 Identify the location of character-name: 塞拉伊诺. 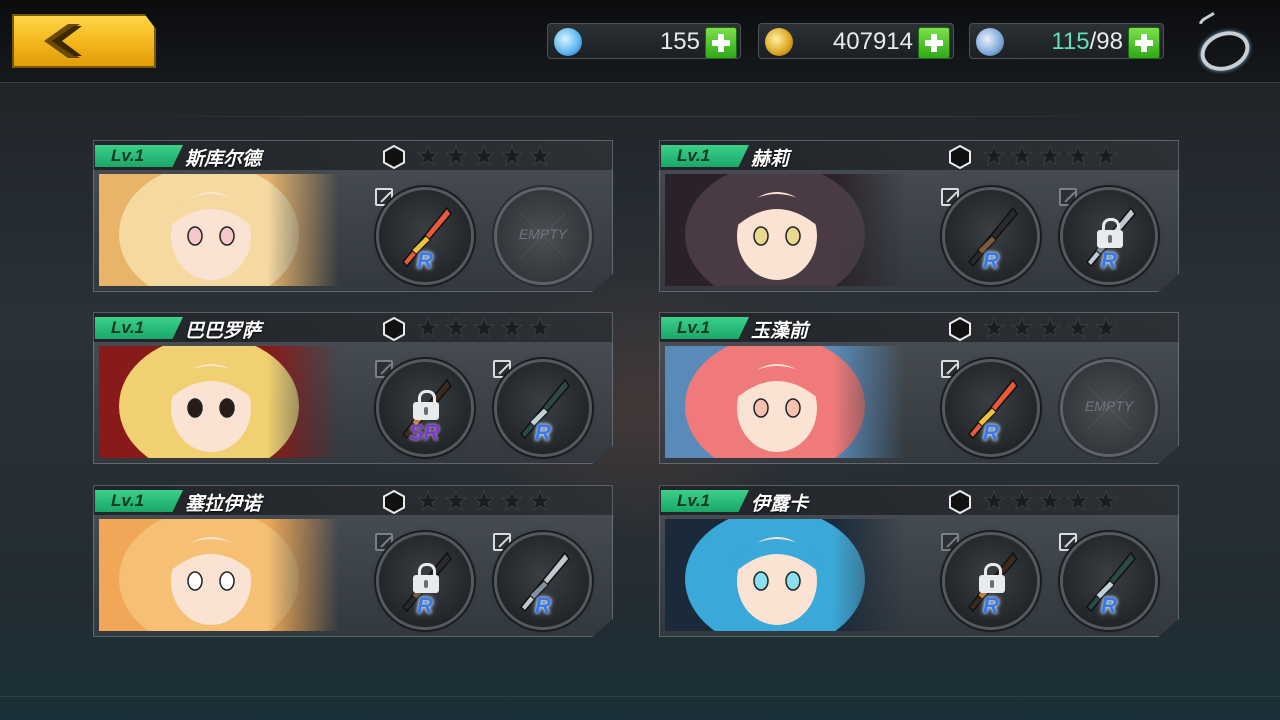
(223, 504).